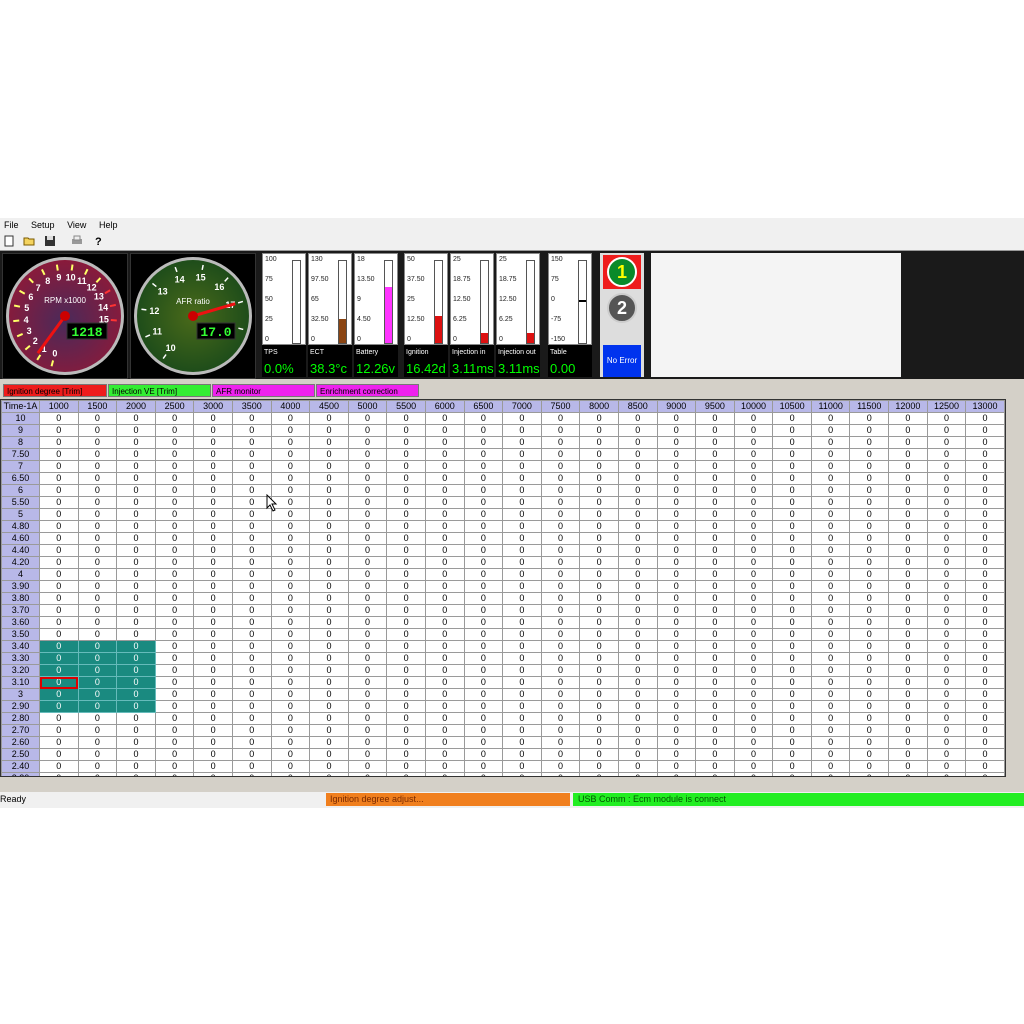 The height and width of the screenshot is (1024, 1024). What do you see at coordinates (43, 225) in the screenshot?
I see `menu-setup: Setup` at bounding box center [43, 225].